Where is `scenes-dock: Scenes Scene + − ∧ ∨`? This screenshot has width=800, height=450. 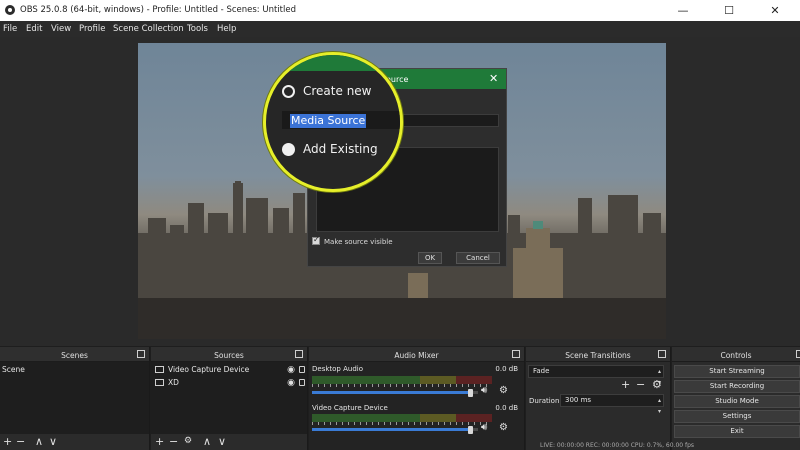
scenes-dock: Scenes Scene + − ∧ ∨ is located at coordinates (75, 398).